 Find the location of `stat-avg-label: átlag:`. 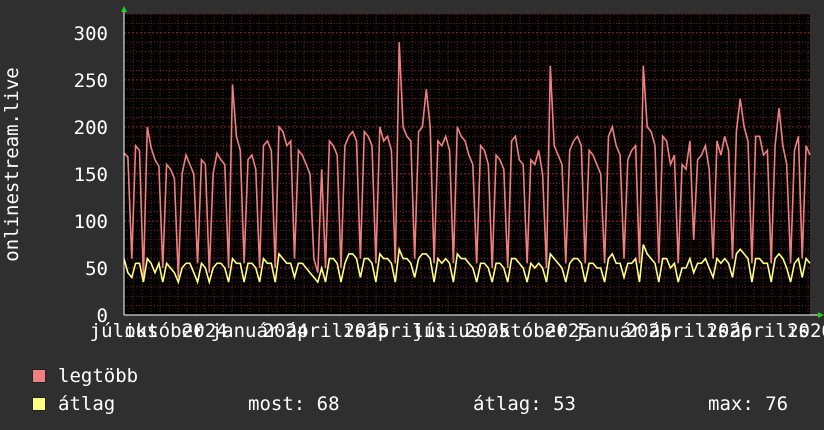

stat-avg-label: átlag: is located at coordinates (507, 404).